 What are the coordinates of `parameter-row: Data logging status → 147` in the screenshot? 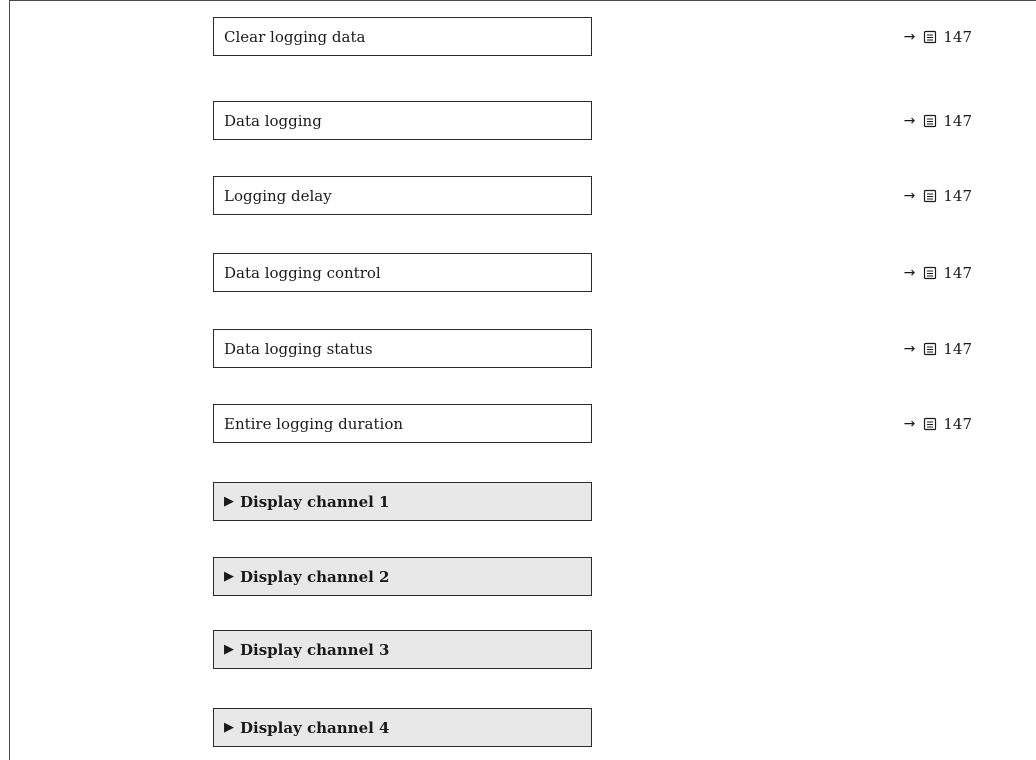 It's located at (518, 348).